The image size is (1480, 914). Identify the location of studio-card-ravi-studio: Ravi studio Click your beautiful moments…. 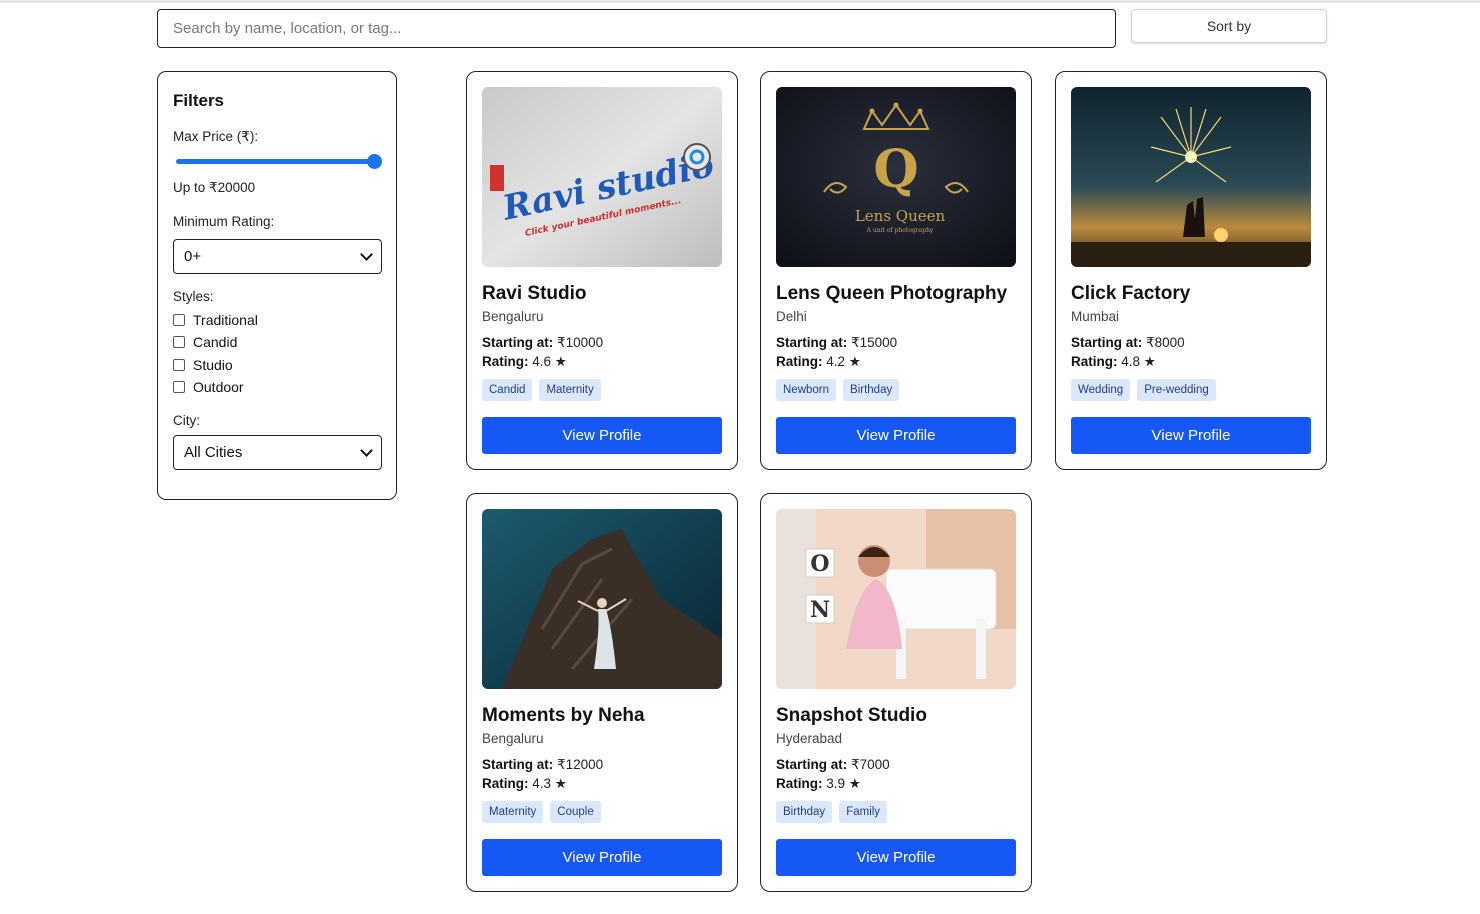
(602, 270).